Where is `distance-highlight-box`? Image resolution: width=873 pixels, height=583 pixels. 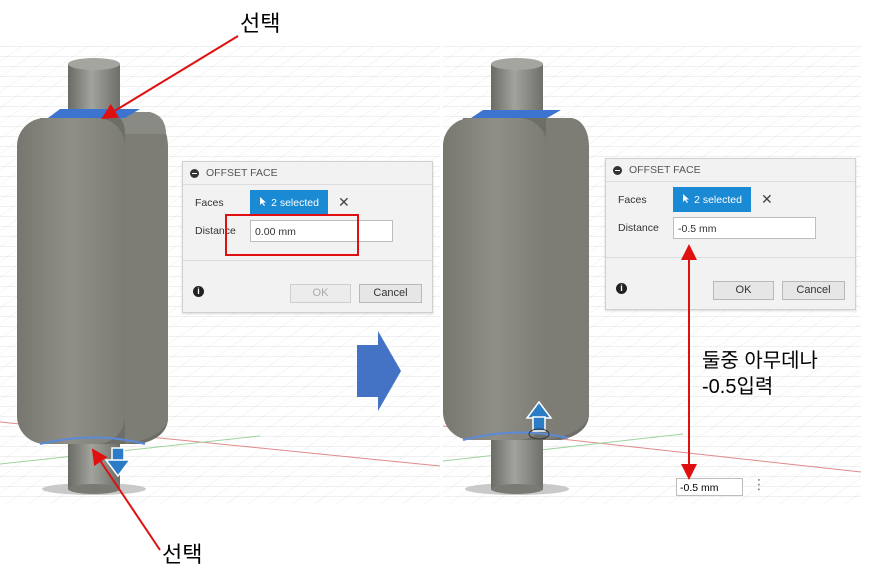 distance-highlight-box is located at coordinates (292, 235).